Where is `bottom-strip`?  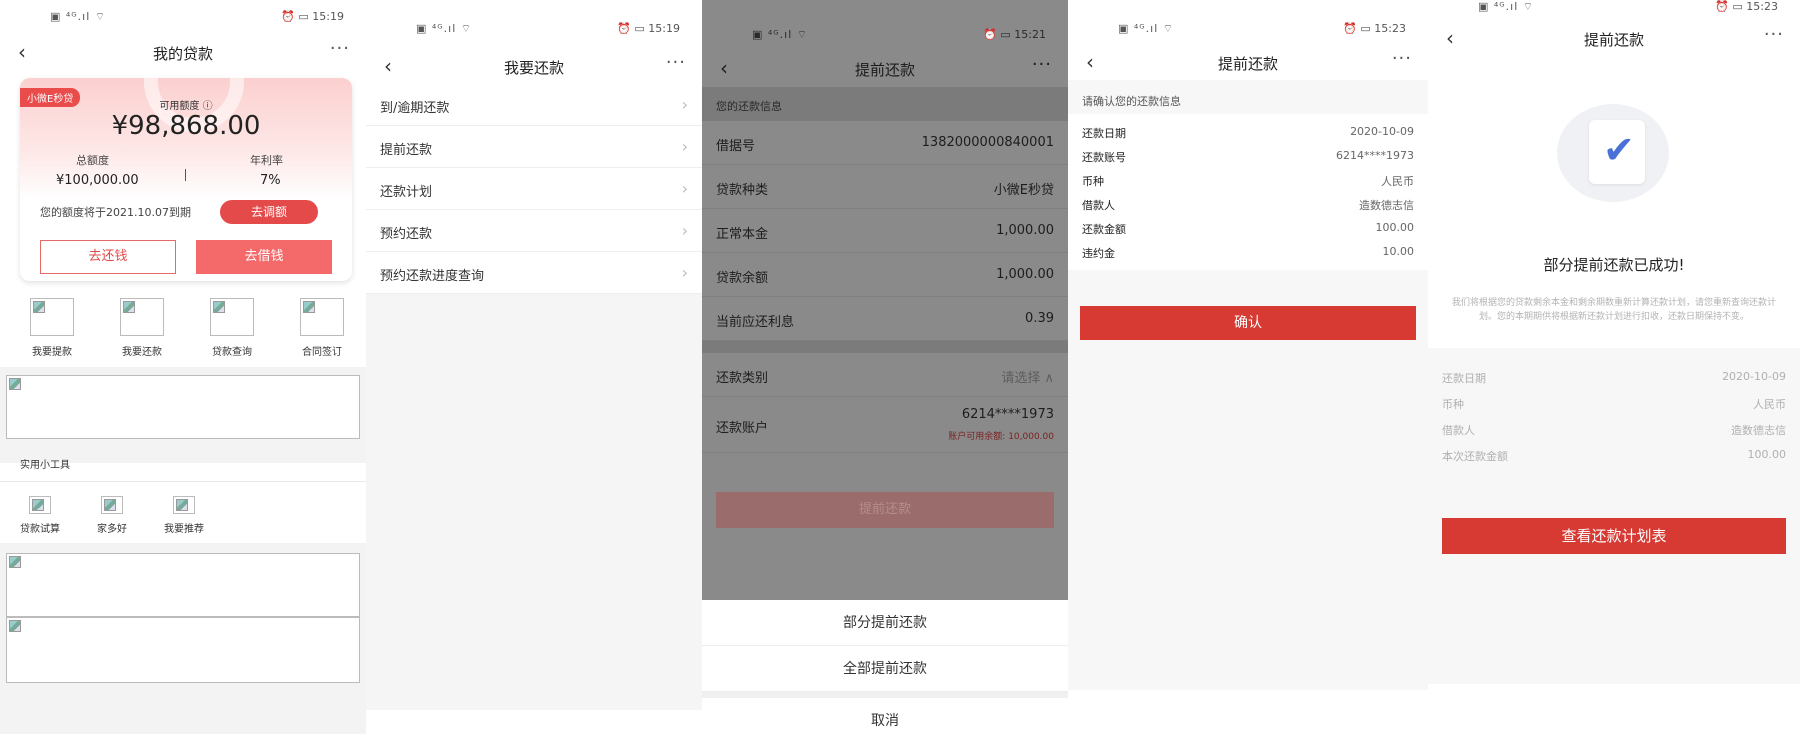 bottom-strip is located at coordinates (534, 722).